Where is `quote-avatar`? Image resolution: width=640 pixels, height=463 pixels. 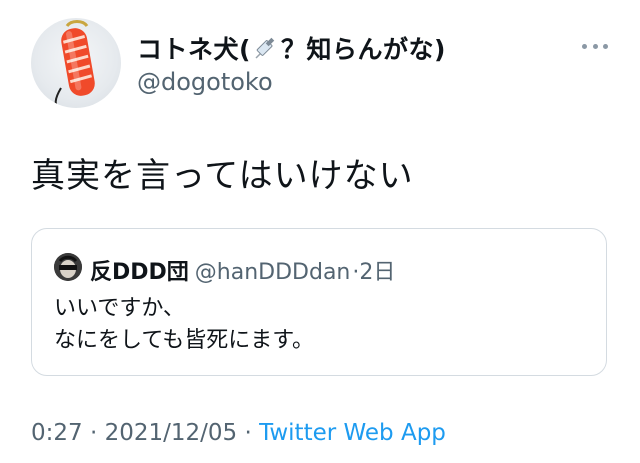 quote-avatar is located at coordinates (68, 267).